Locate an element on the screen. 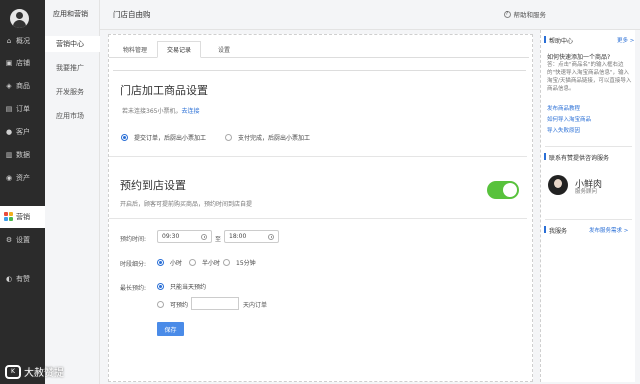 The image size is (640, 384). watermark-text: 大赦赞提 is located at coordinates (44, 373).